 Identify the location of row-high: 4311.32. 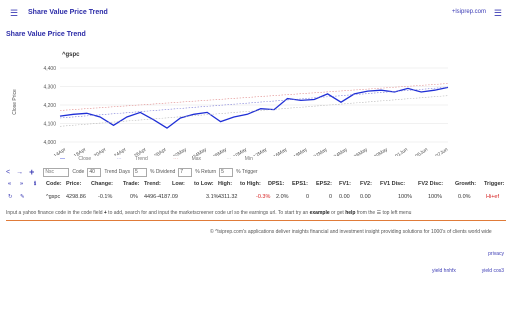
(228, 197).